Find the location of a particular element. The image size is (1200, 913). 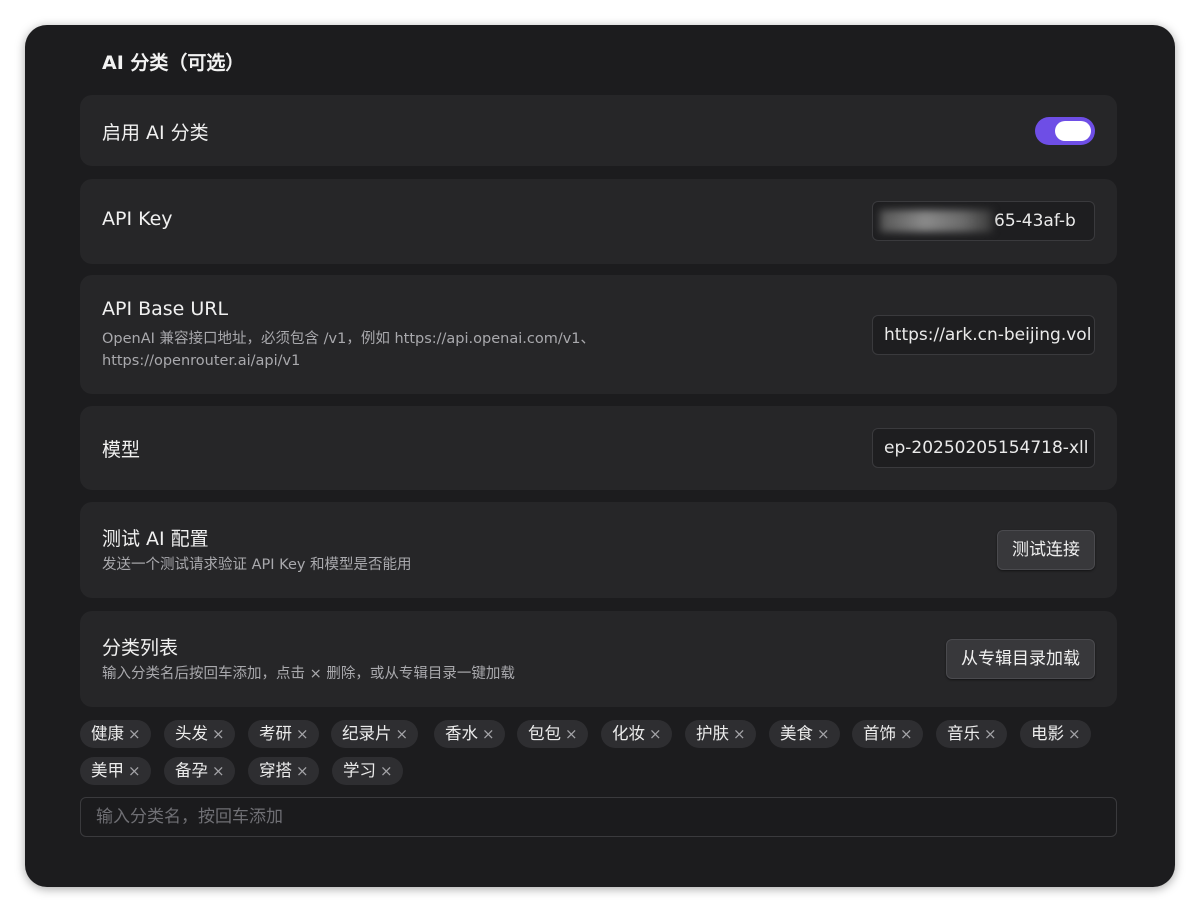

model-label: 模型 is located at coordinates (121, 450).